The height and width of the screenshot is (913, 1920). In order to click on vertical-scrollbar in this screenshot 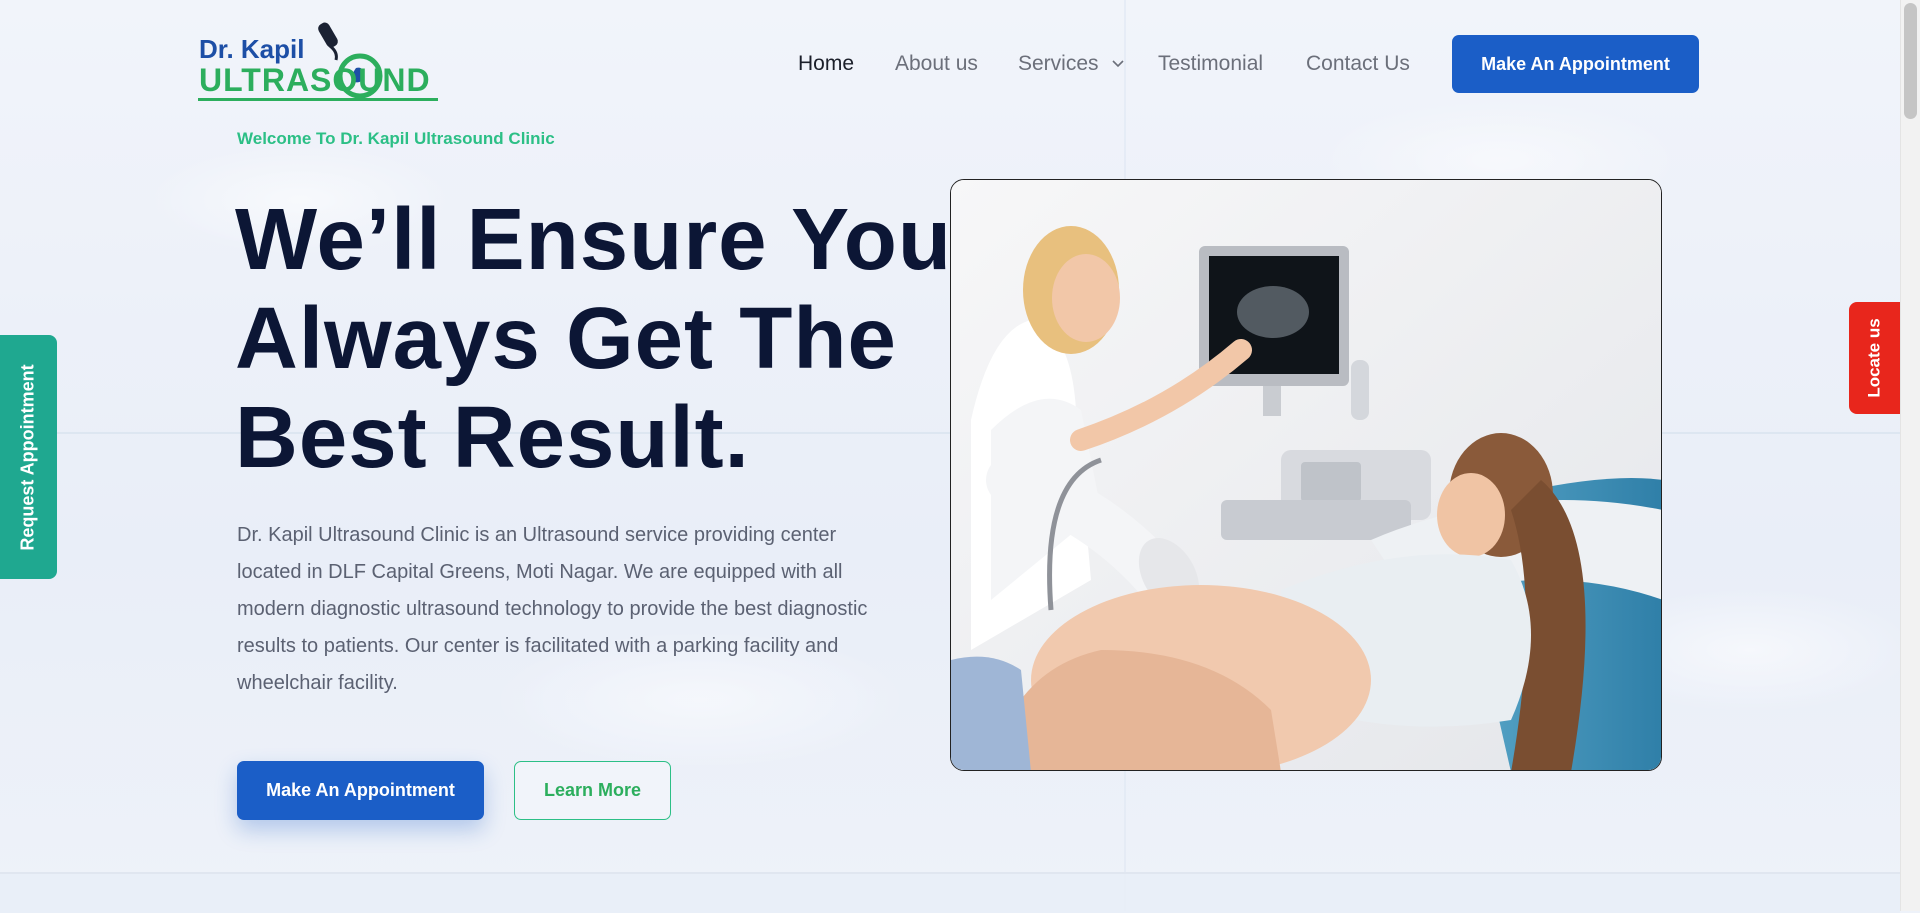, I will do `click(1910, 455)`.